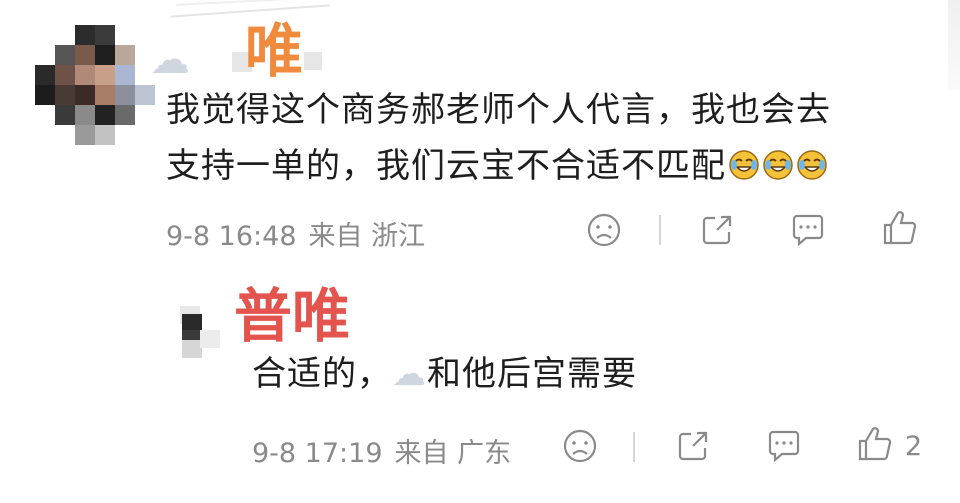  Describe the element at coordinates (95, 85) in the screenshot. I see `avatar` at that location.